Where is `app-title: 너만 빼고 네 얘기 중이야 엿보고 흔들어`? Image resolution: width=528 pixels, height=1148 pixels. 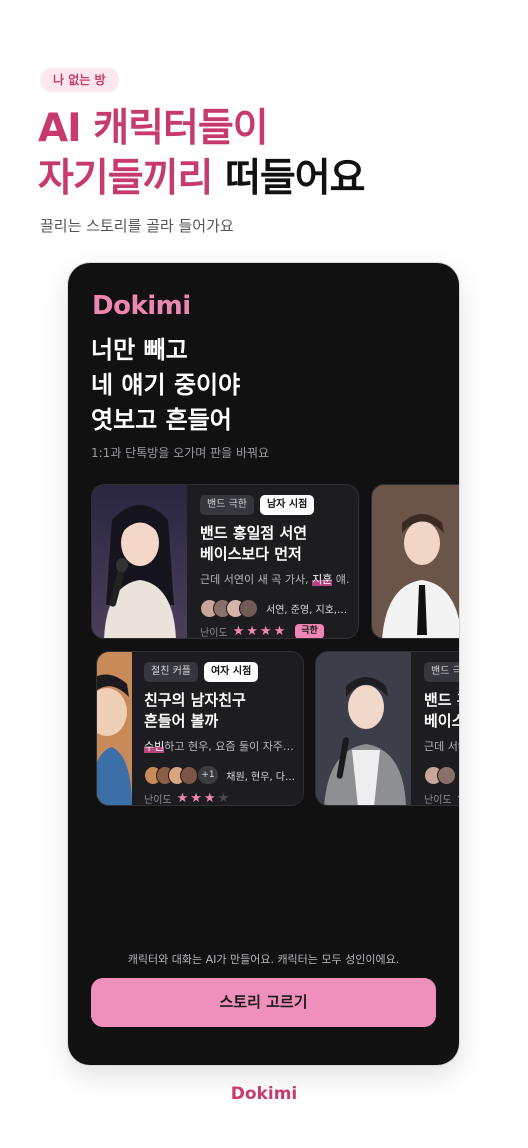
app-title: 너만 빼고 네 얘기 중이야 엿보고 흔들어 is located at coordinates (165, 385).